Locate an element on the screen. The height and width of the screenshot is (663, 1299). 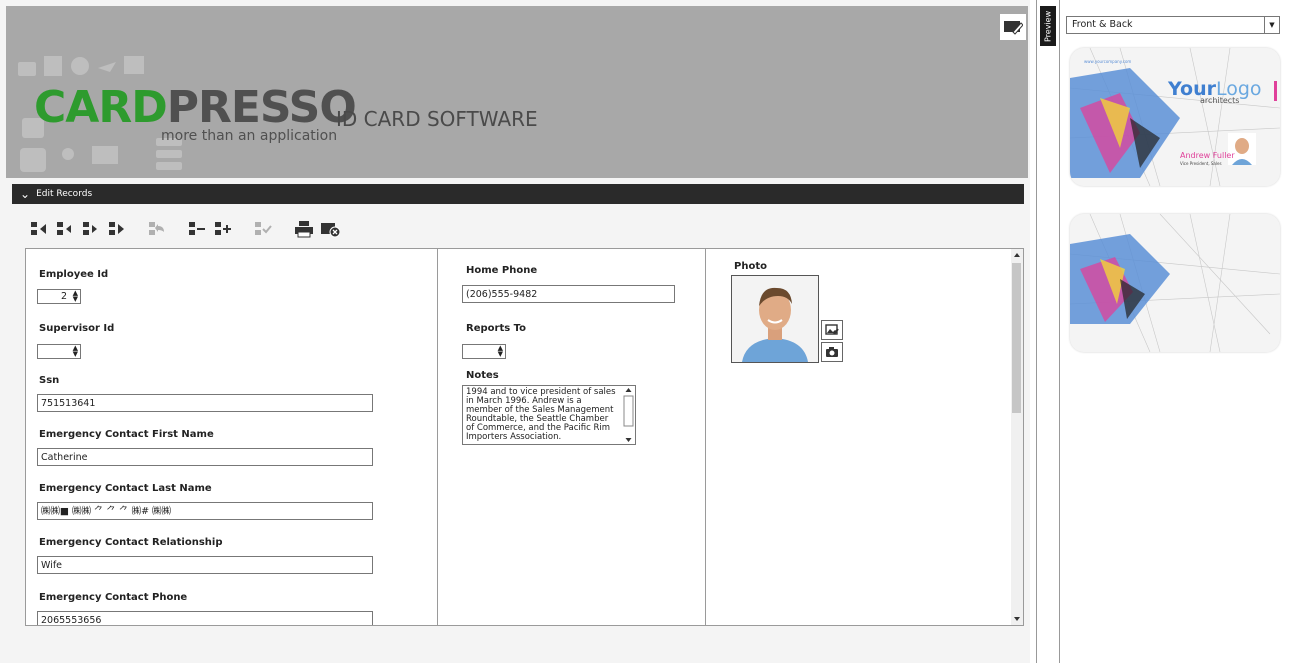
print-button is located at coordinates (303, 229).